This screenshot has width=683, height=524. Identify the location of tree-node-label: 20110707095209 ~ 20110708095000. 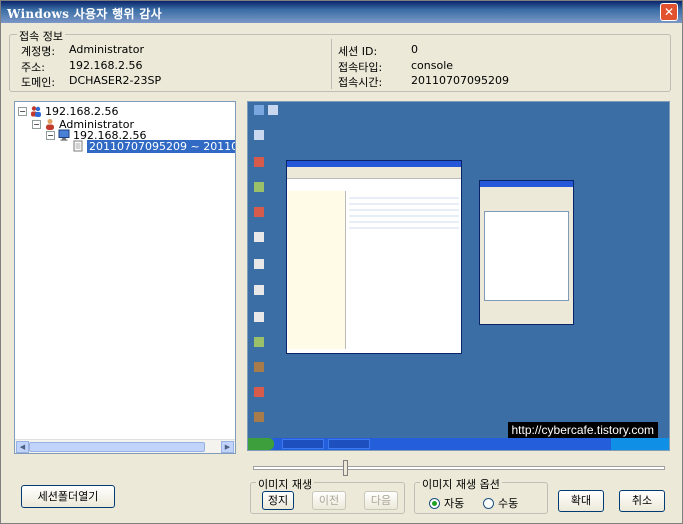
(161, 146).